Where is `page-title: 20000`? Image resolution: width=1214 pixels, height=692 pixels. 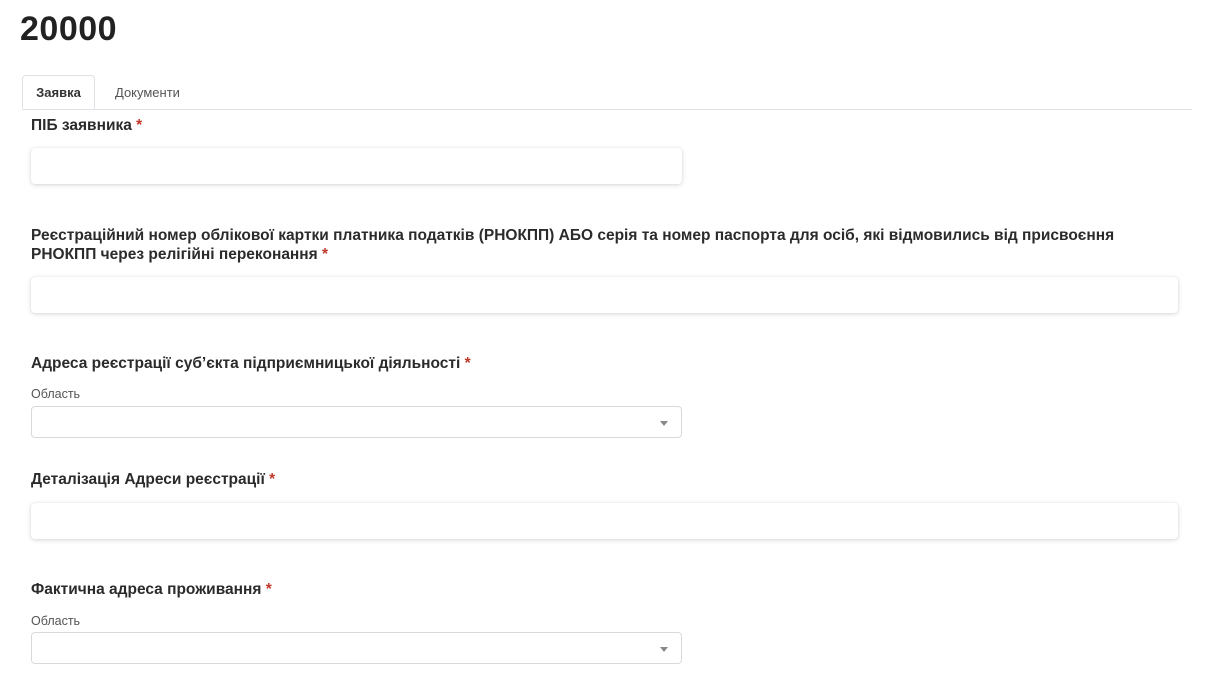
page-title: 20000 is located at coordinates (69, 29).